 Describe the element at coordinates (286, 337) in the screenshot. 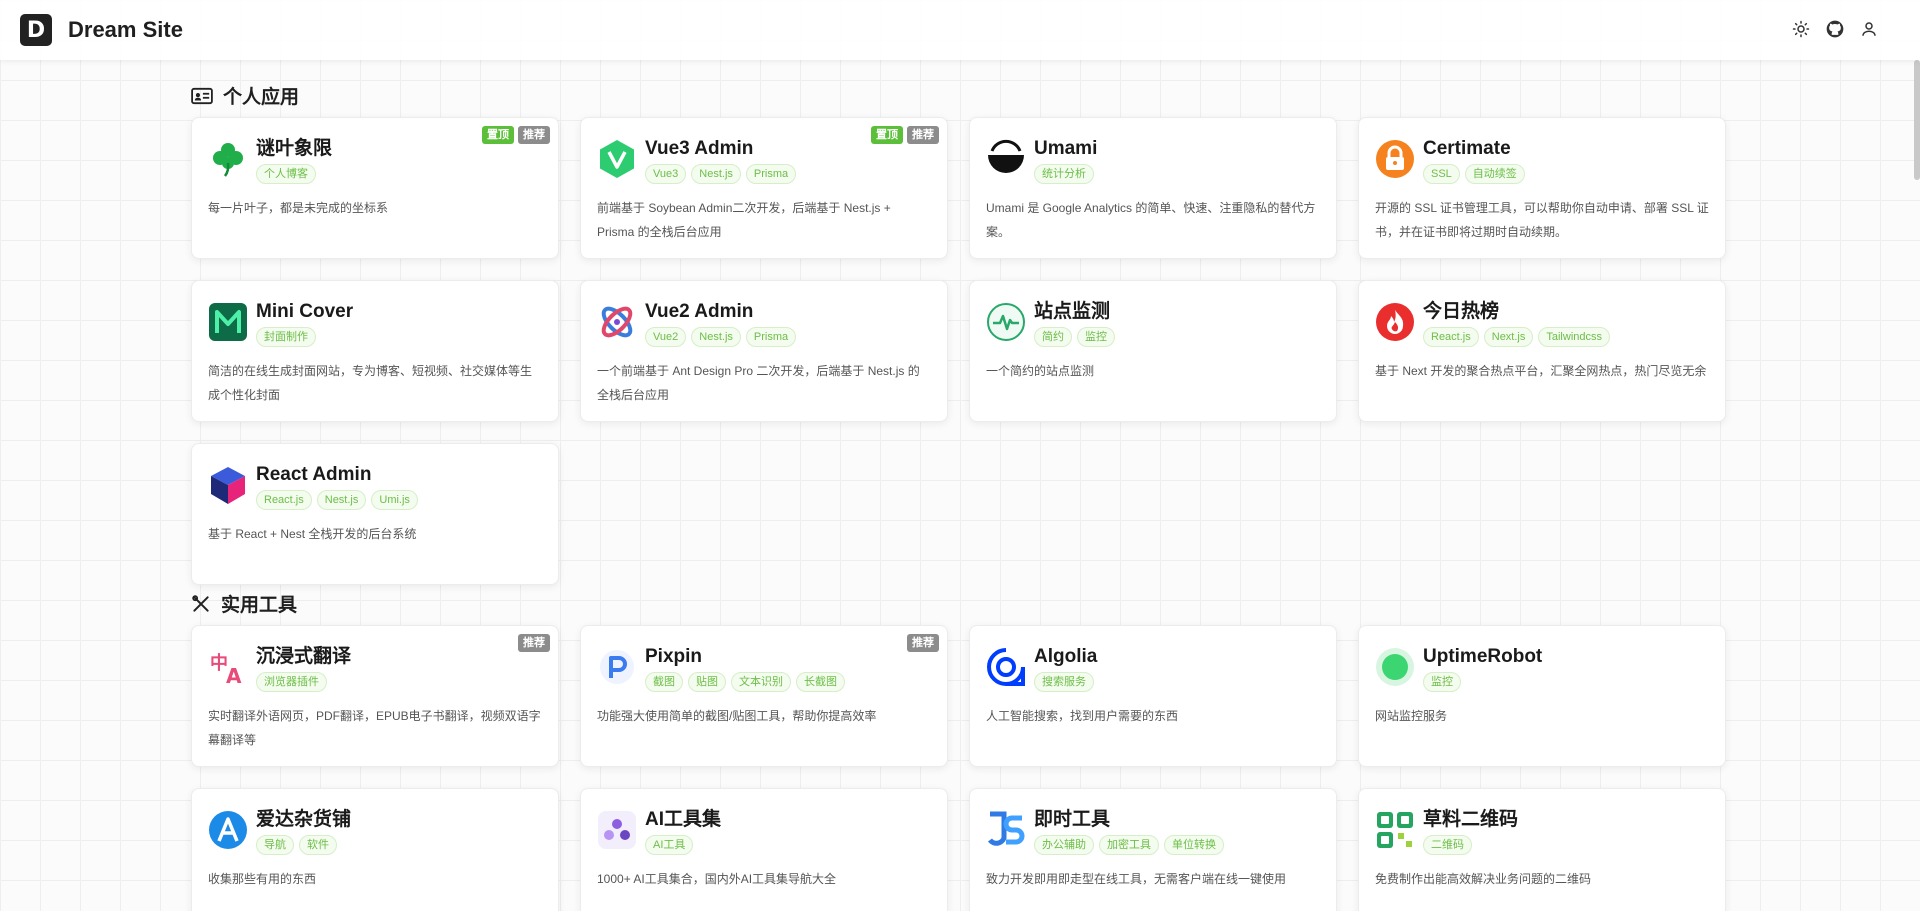

I see `tag: 封面制作` at that location.